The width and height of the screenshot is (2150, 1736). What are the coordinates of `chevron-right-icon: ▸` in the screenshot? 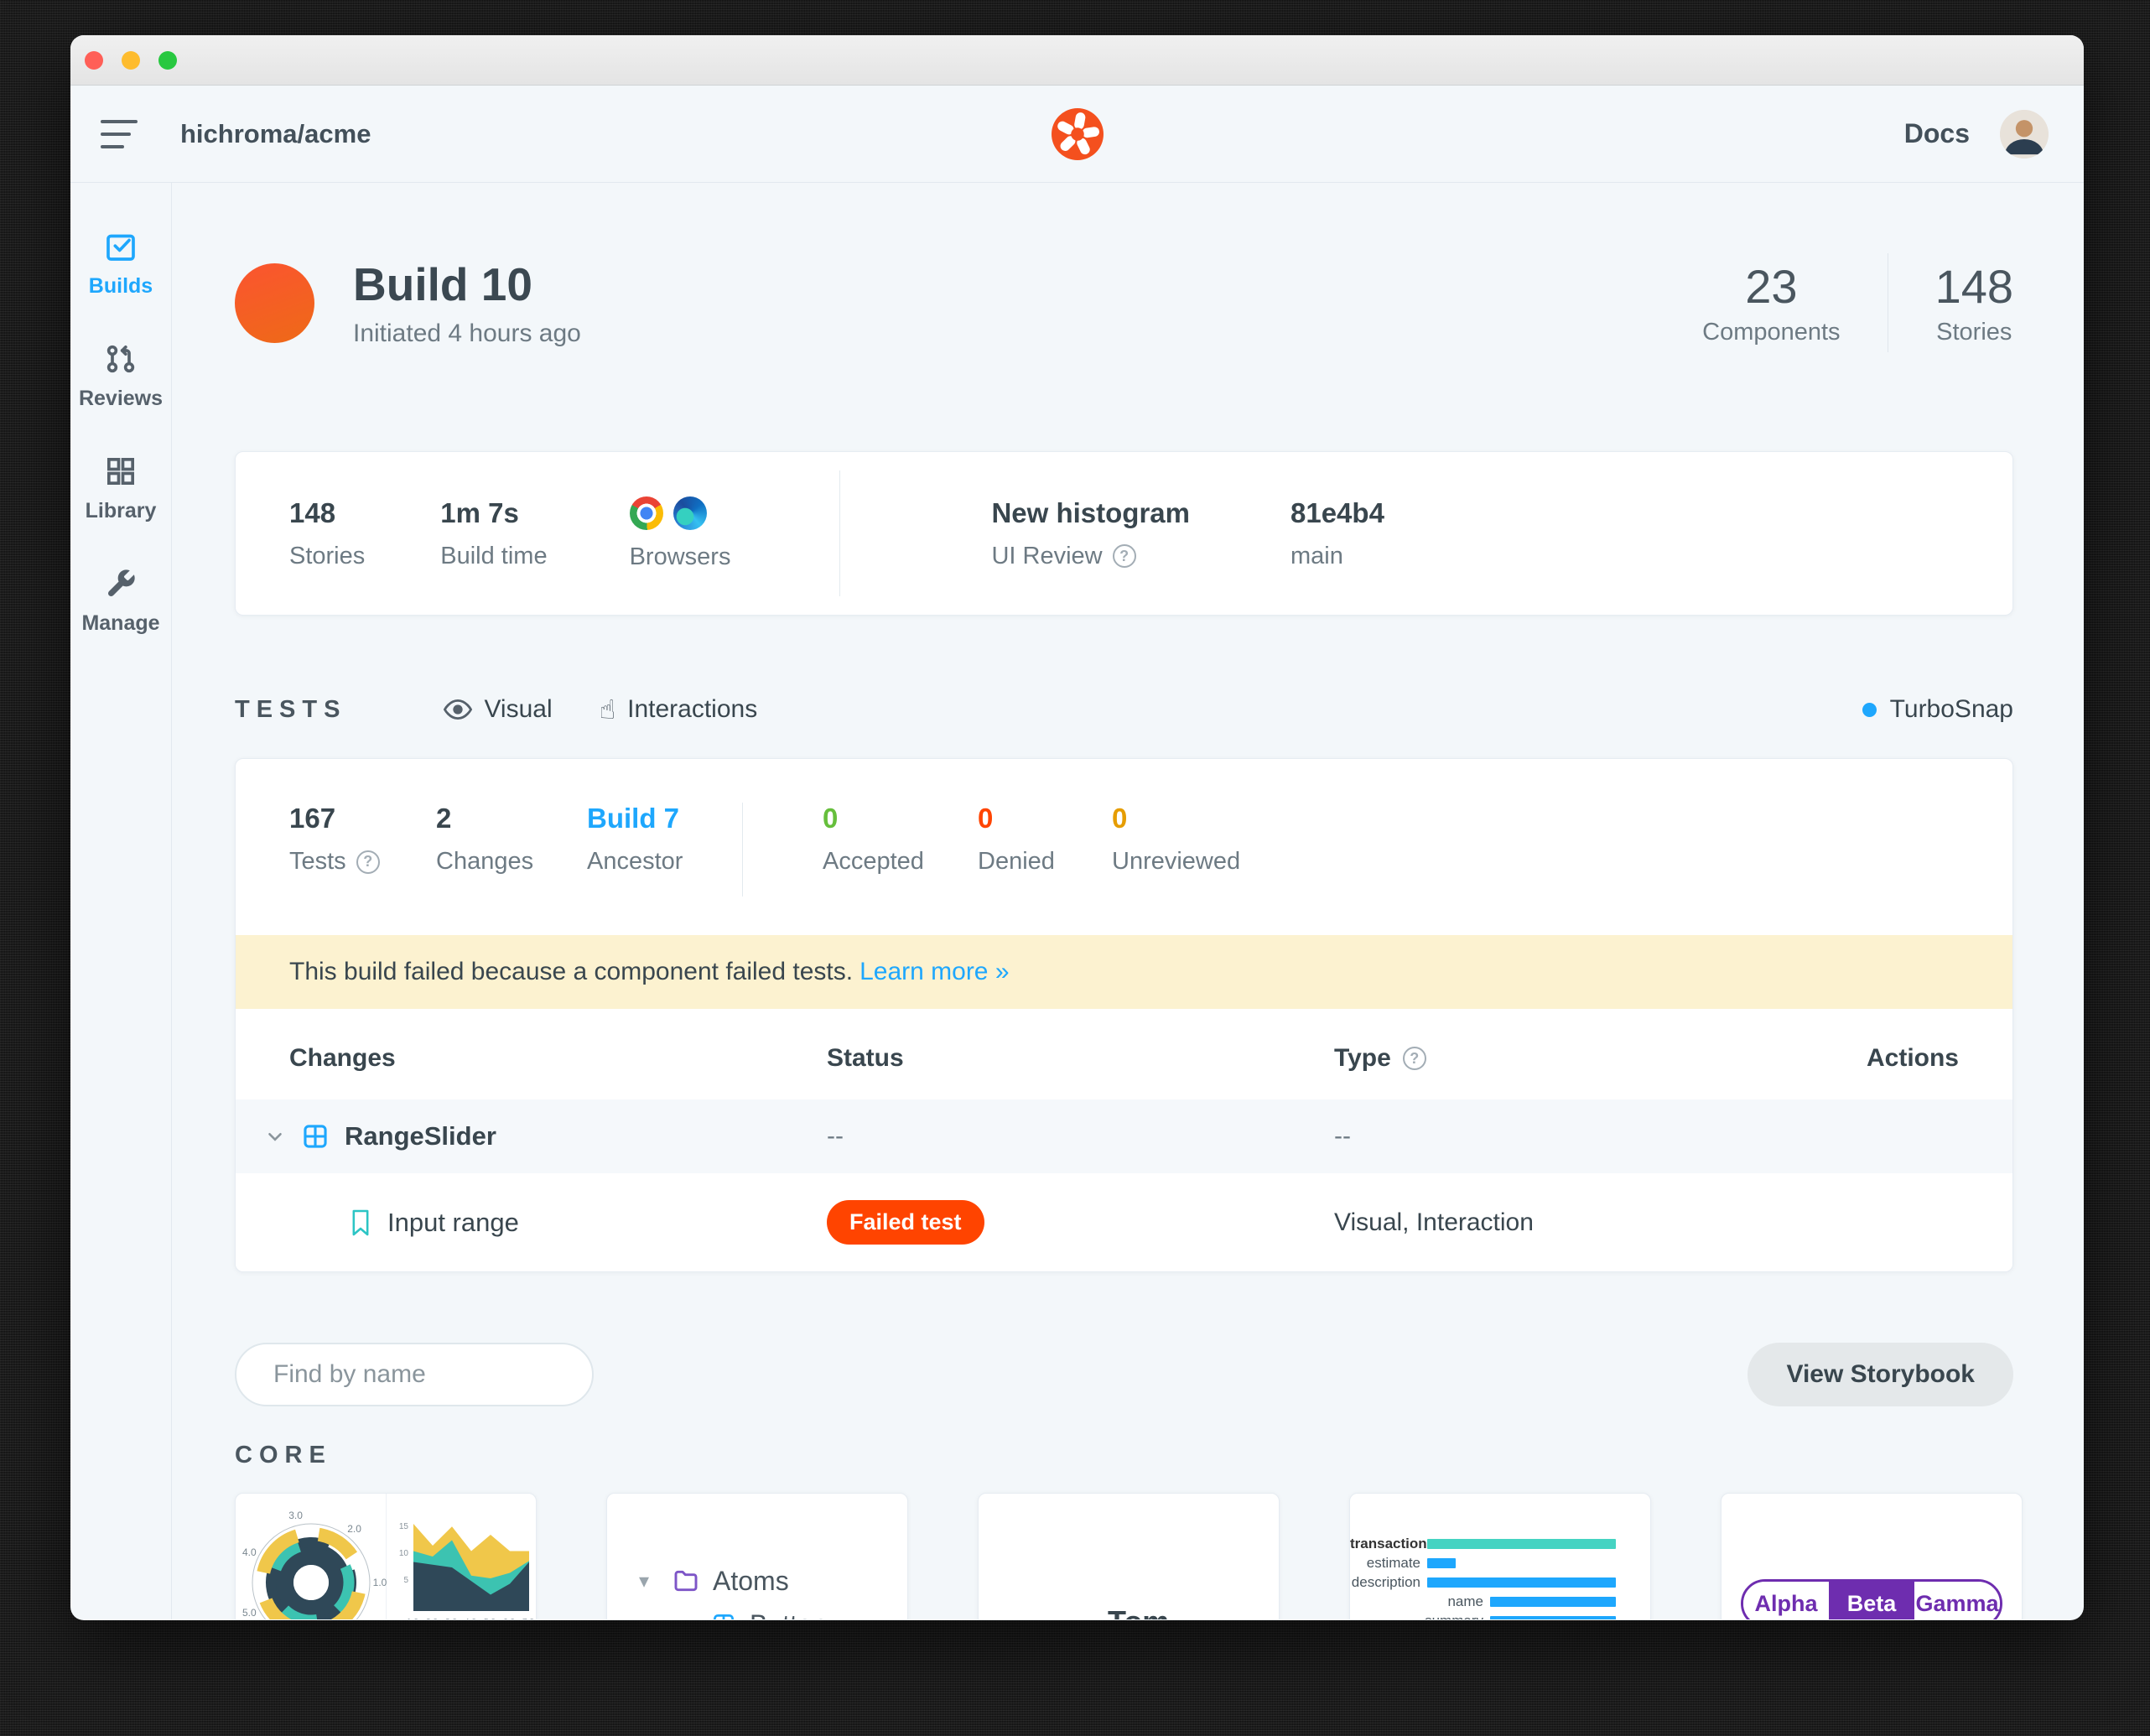 It's located at (688, 1616).